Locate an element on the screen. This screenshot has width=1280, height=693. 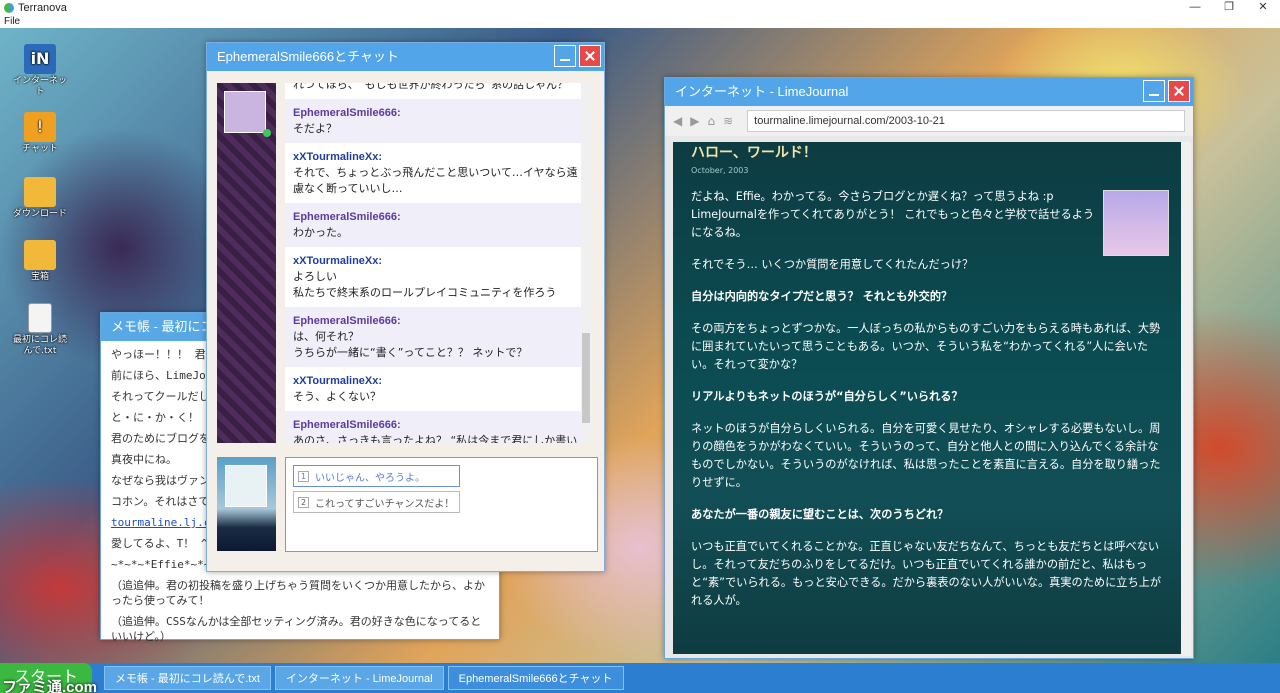
choice-number: 1 is located at coordinates (303, 476).